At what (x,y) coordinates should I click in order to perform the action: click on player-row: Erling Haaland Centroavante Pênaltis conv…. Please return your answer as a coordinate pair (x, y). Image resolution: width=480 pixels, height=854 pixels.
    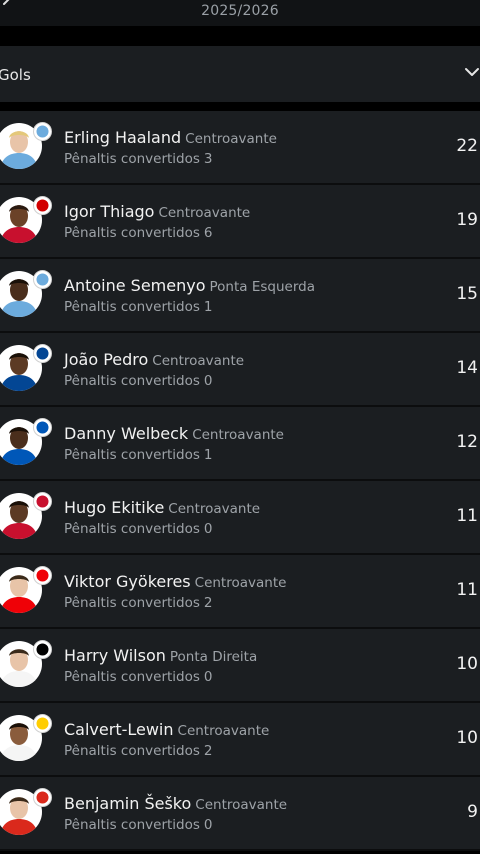
    Looking at the image, I should click on (240, 148).